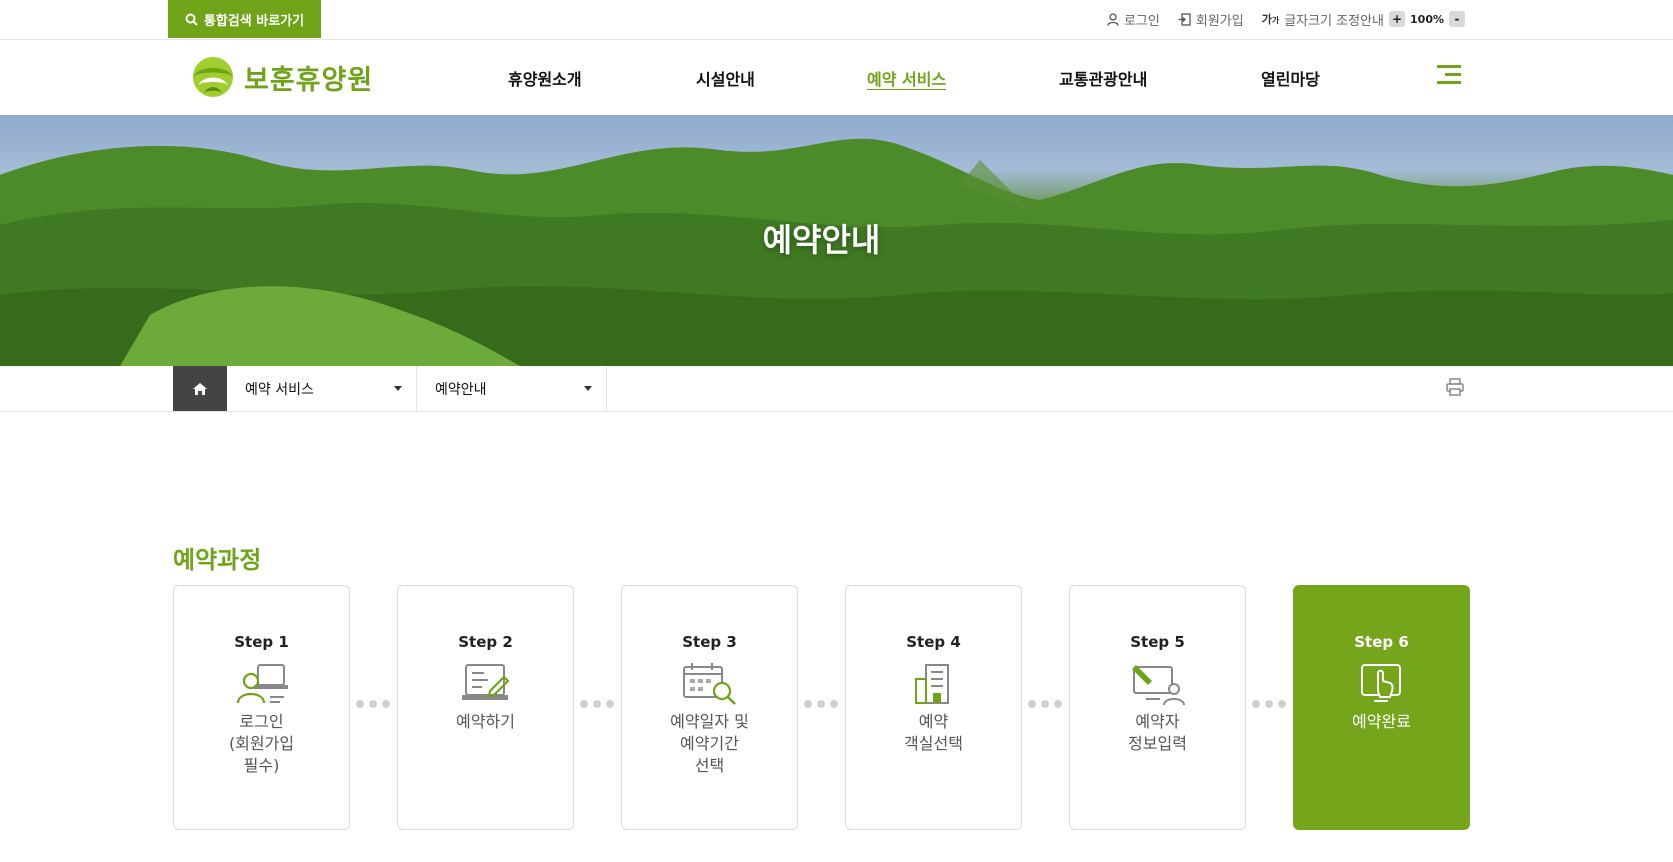  What do you see at coordinates (461, 389) in the screenshot?
I see `breadcrumb-depth2-label: 예약안내` at bounding box center [461, 389].